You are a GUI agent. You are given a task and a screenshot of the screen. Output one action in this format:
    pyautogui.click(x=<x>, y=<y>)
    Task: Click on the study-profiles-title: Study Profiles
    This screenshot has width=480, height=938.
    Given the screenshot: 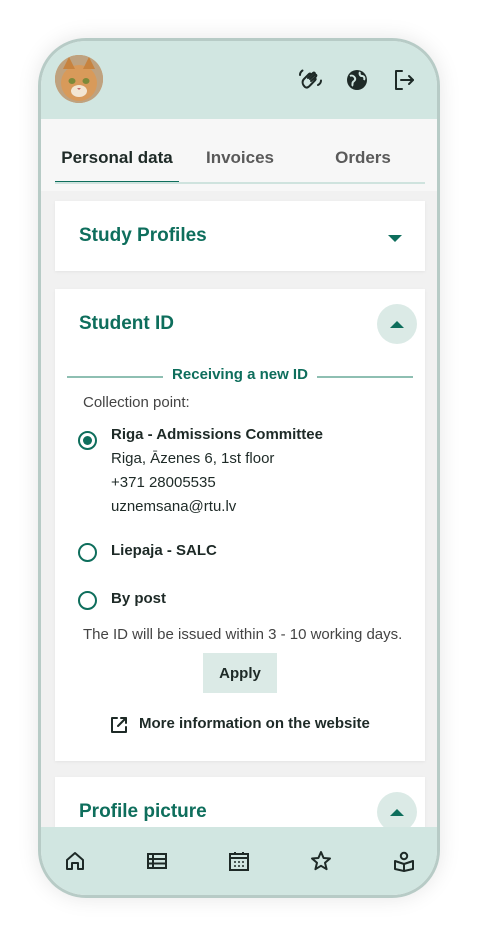 What is the action you would take?
    pyautogui.click(x=143, y=235)
    